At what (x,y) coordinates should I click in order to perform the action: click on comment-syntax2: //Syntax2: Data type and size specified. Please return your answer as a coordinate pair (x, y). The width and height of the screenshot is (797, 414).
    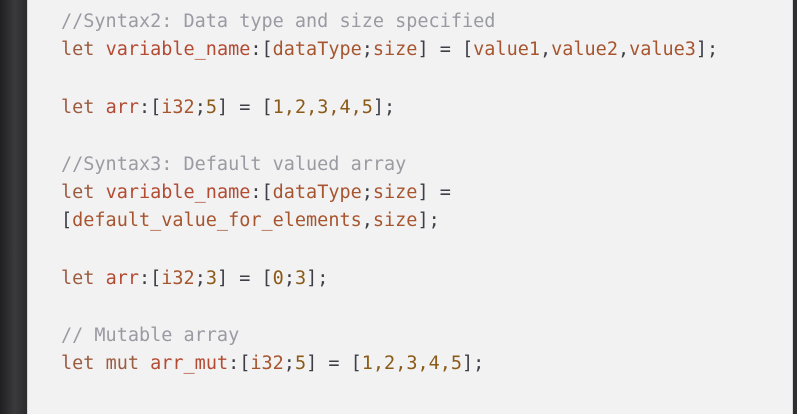
    Looking at the image, I should click on (278, 21).